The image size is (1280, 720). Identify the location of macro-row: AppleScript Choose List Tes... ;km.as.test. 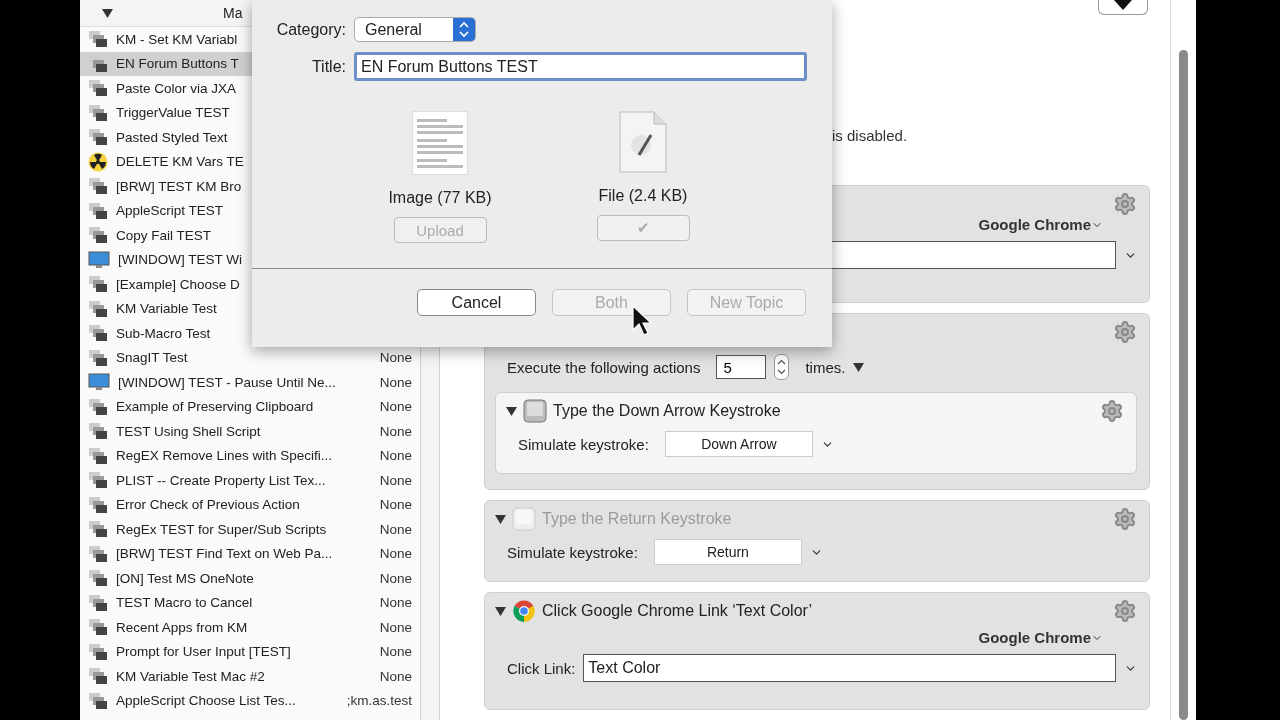
(250, 700).